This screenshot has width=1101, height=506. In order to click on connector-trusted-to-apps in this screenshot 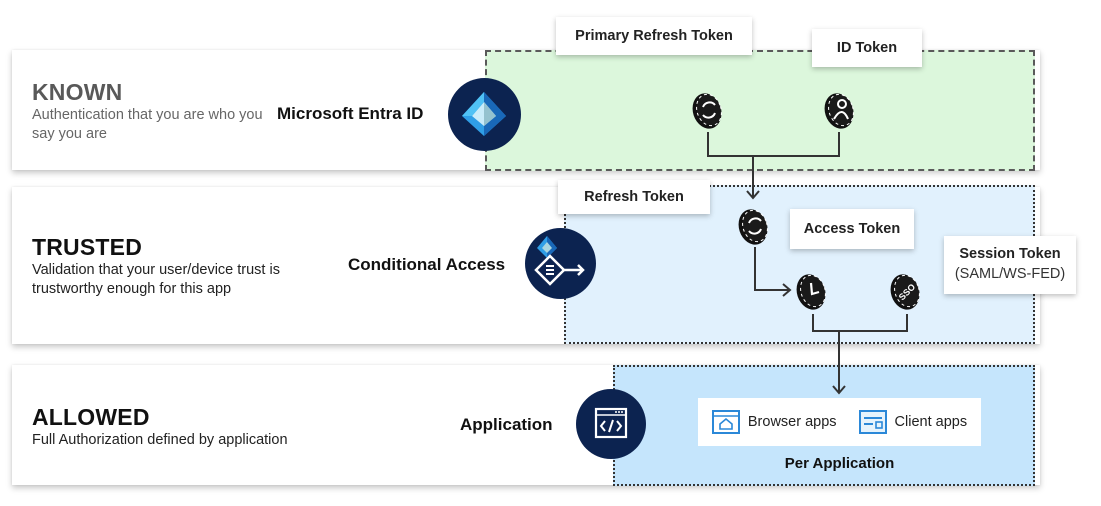, I will do `click(839, 361)`.